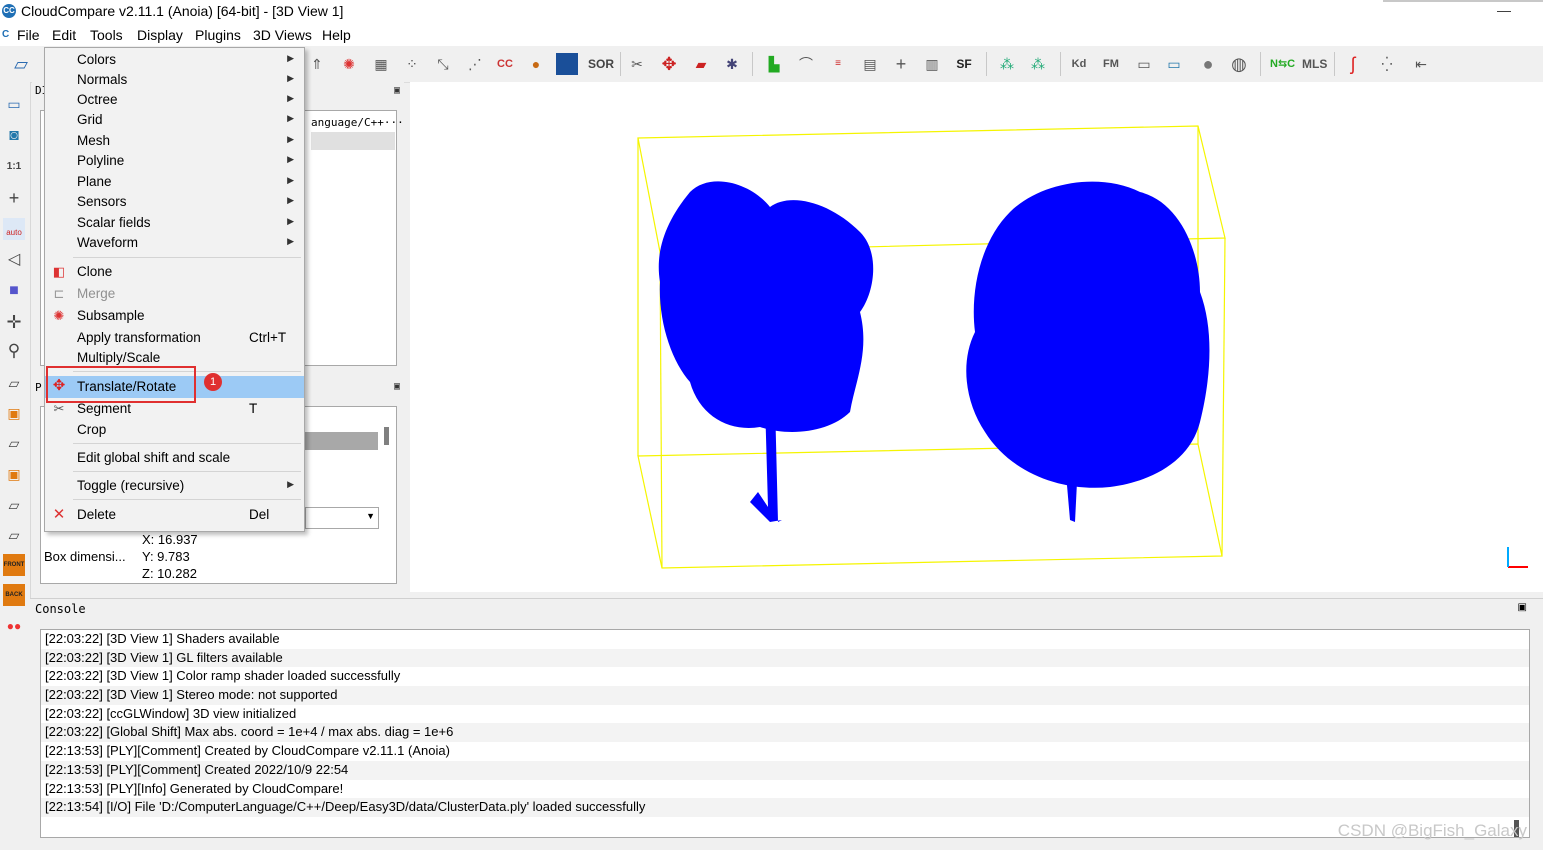 The width and height of the screenshot is (1543, 850). I want to click on subsample-tool-icon: ⋰, so click(475, 64).